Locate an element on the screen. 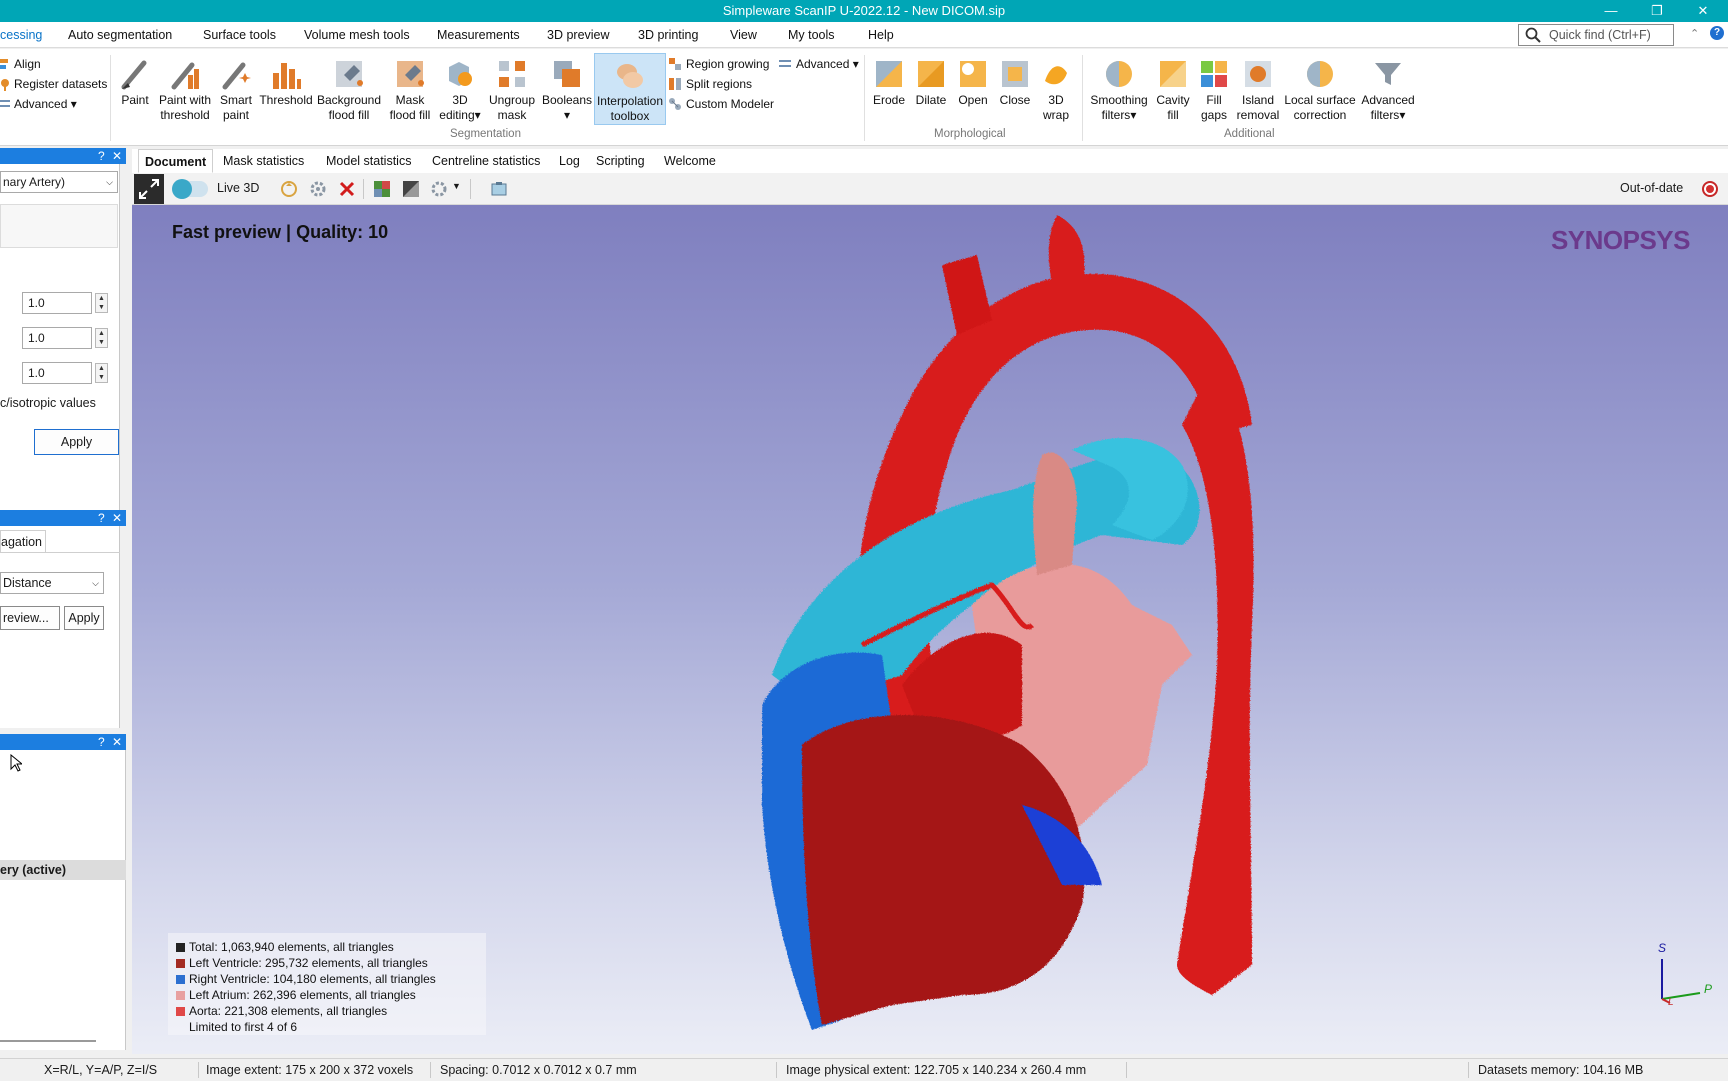 This screenshot has height=1081, width=1728. menu-3d-preview: 3D preview is located at coordinates (578, 35).